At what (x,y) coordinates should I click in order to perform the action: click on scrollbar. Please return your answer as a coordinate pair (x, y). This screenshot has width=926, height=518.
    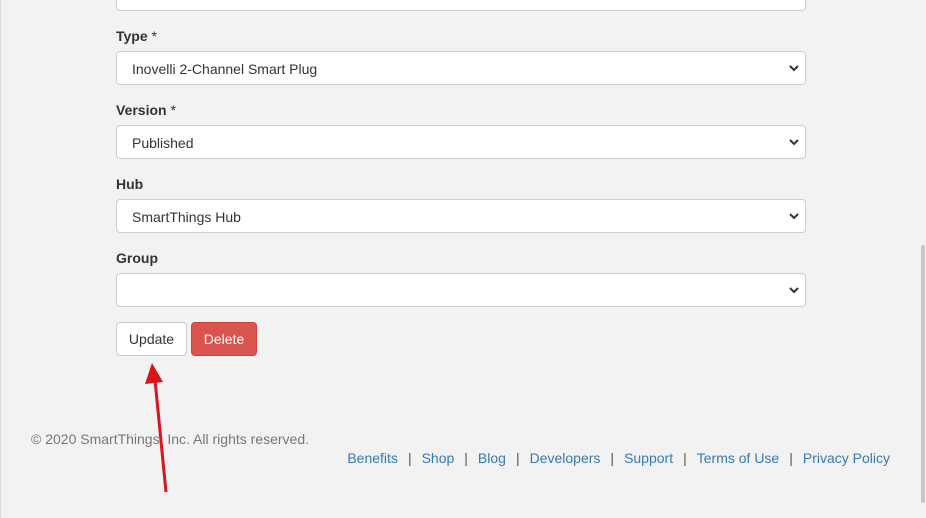
    Looking at the image, I should click on (923, 259).